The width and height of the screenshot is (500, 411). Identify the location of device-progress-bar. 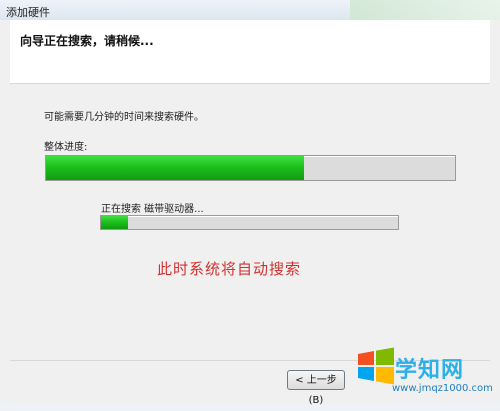
(249, 222).